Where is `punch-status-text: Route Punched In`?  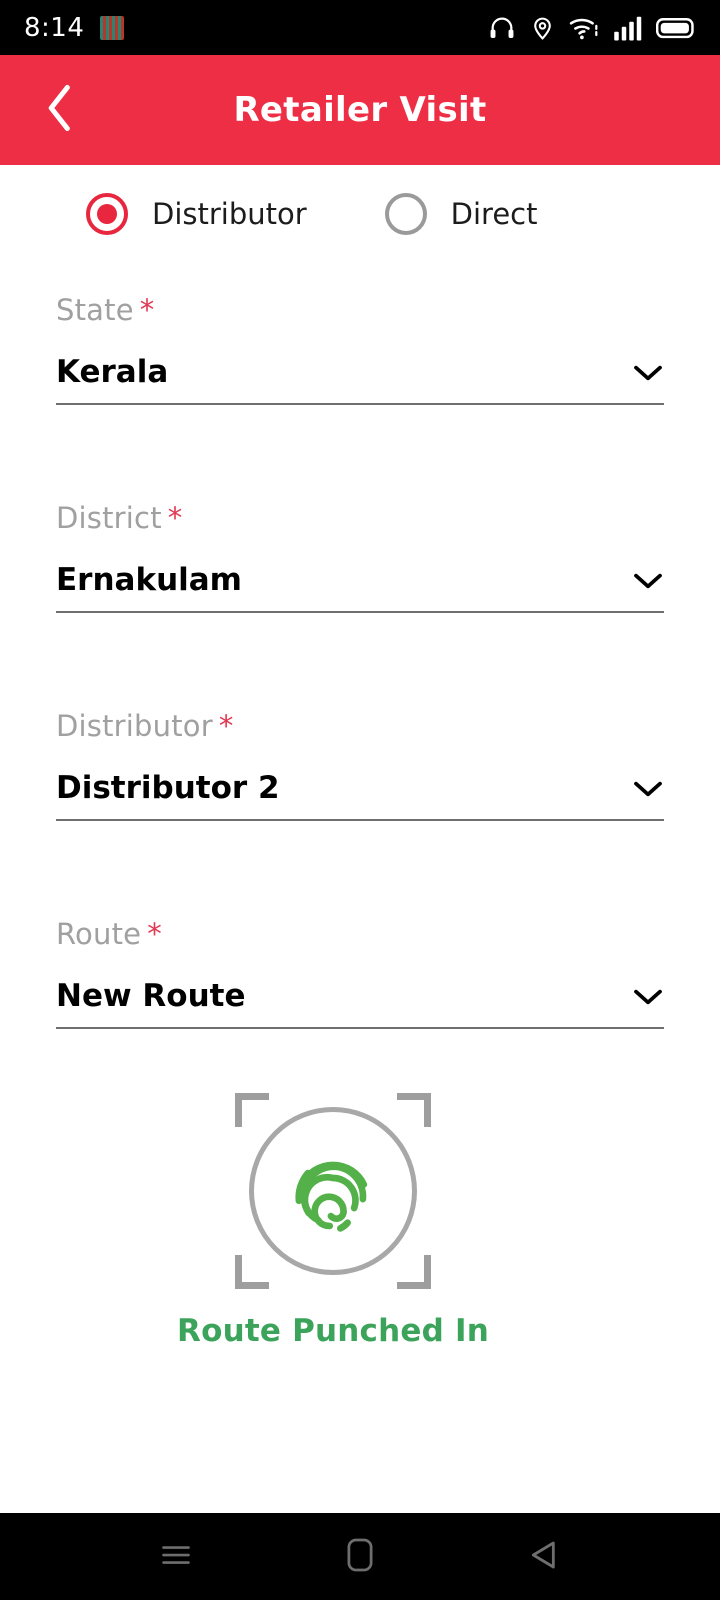
punch-status-text: Route Punched In is located at coordinates (333, 1331).